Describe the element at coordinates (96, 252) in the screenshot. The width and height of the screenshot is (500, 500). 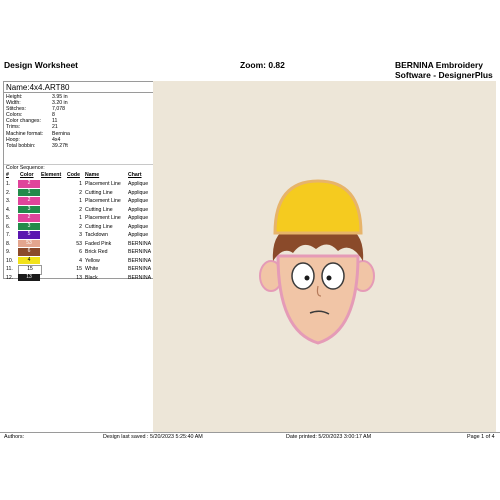
I see `row-name: Brick Red` at that location.